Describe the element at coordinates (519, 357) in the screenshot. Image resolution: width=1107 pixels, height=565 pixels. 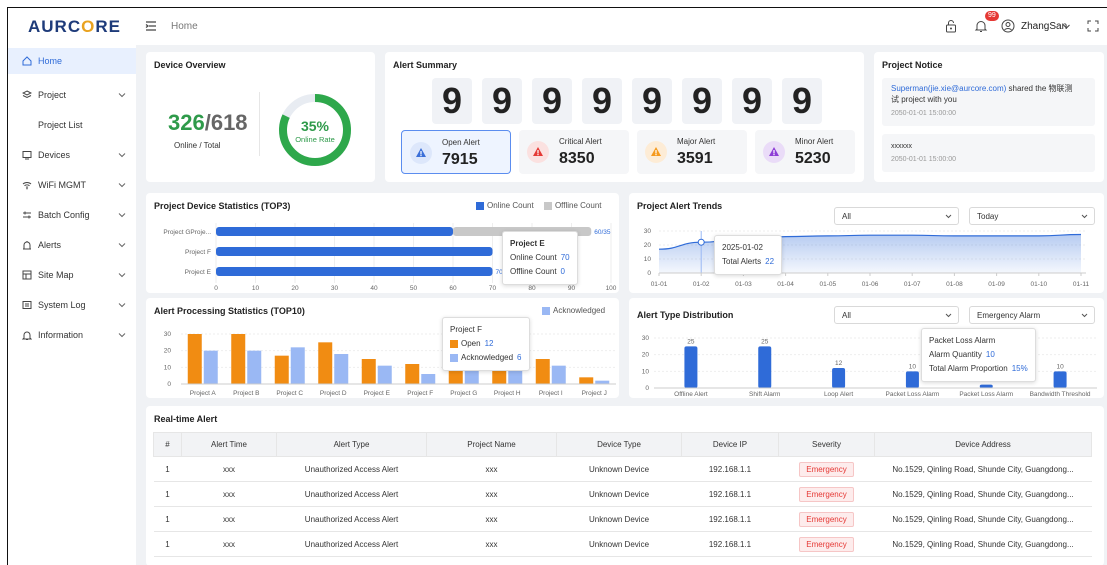
I see `tooltip-value: 6` at that location.